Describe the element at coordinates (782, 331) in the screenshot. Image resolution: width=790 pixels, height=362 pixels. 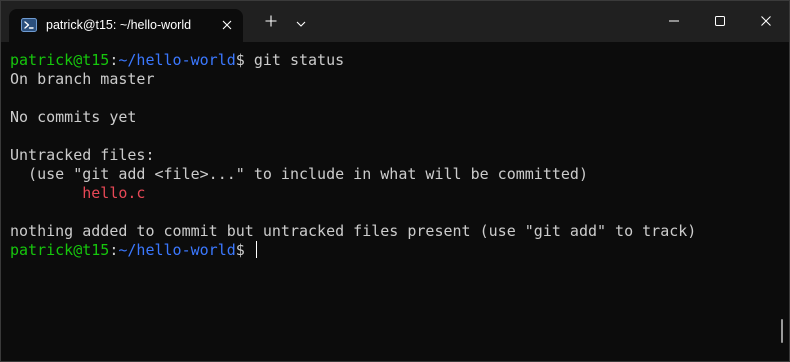
I see `scrollbar-thumb` at that location.